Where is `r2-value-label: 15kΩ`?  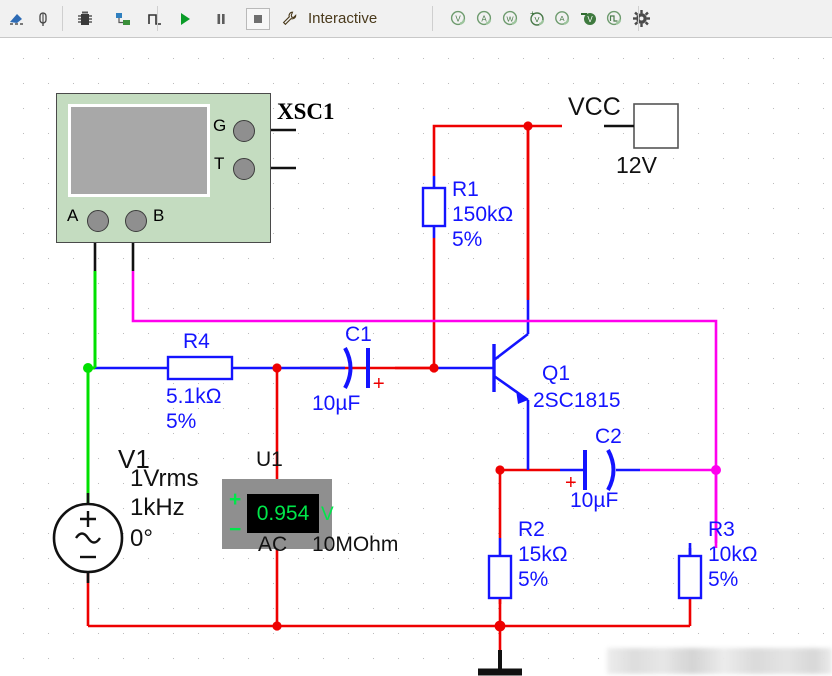
r2-value-label: 15kΩ is located at coordinates (543, 554).